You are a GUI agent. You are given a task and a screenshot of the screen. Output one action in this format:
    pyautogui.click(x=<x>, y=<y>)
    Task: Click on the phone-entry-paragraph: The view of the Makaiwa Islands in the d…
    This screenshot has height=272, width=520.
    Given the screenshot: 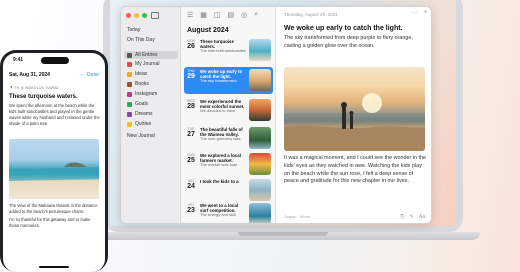 What is the action you would take?
    pyautogui.click(x=55, y=209)
    